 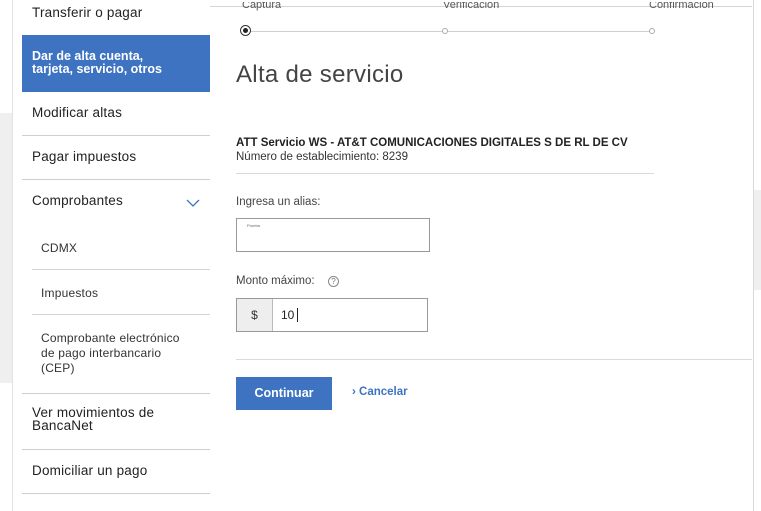 What do you see at coordinates (320, 74) in the screenshot?
I see `page-title: Alta de servicio` at bounding box center [320, 74].